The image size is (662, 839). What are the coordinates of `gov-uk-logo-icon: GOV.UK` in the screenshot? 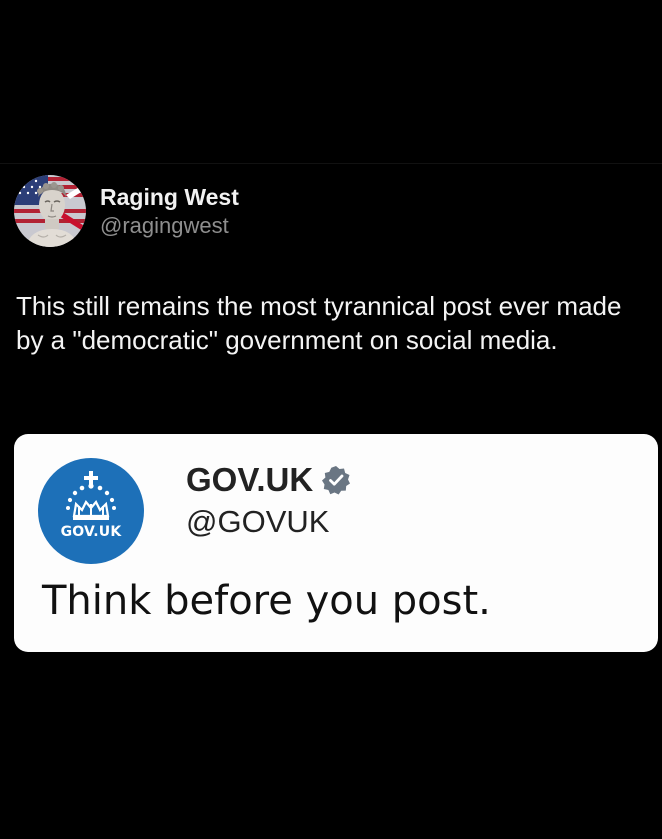 It's located at (91, 511).